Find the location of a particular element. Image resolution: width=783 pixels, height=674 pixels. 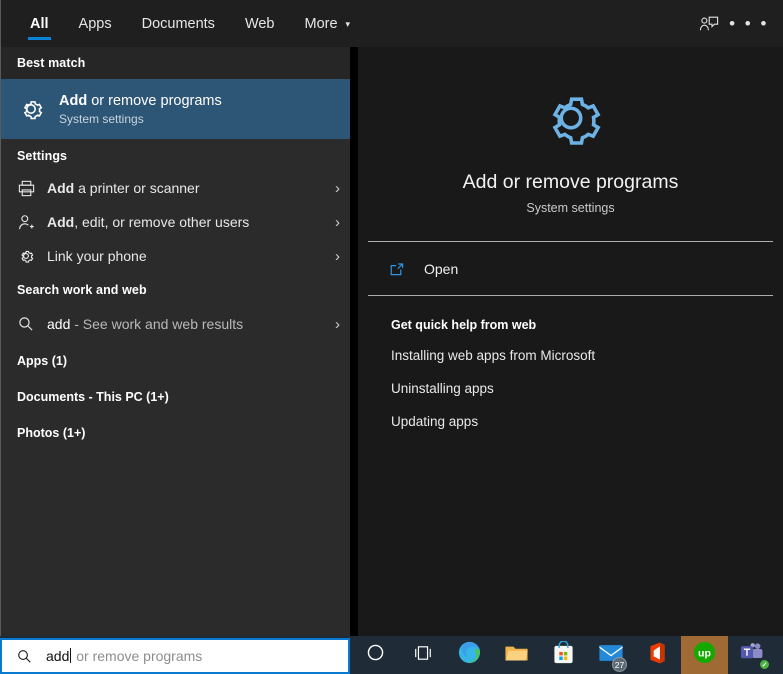

cortana-button is located at coordinates (375, 655).